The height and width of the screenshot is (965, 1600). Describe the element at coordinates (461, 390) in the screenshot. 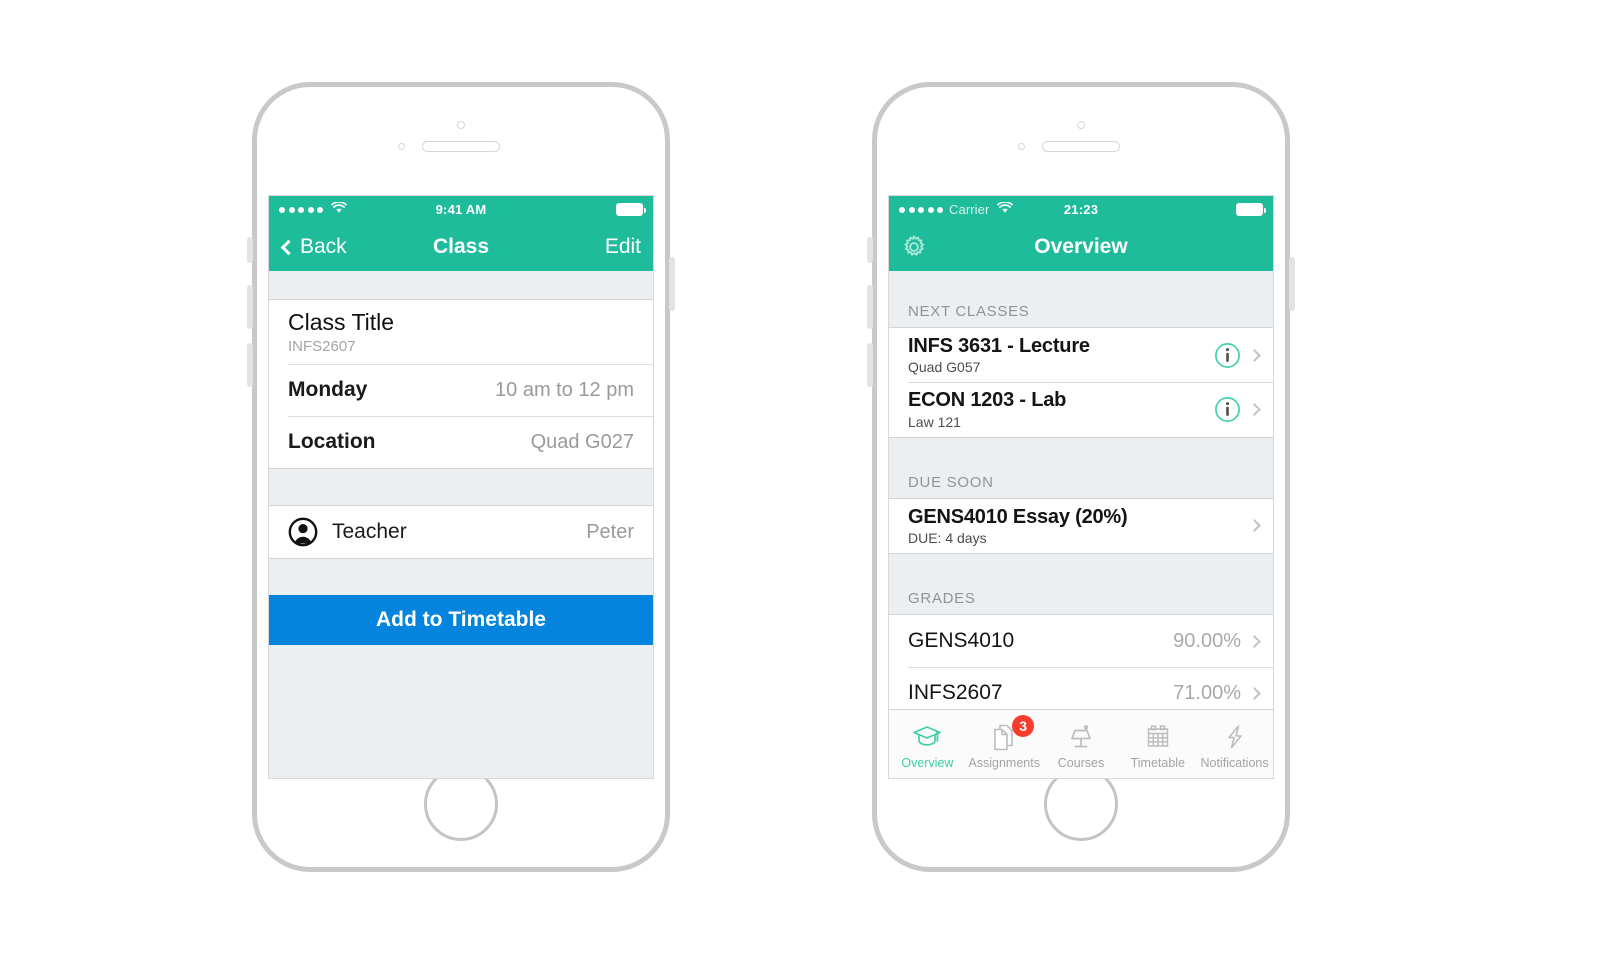

I see `row-day: Monday 10 am to 12 pm` at that location.